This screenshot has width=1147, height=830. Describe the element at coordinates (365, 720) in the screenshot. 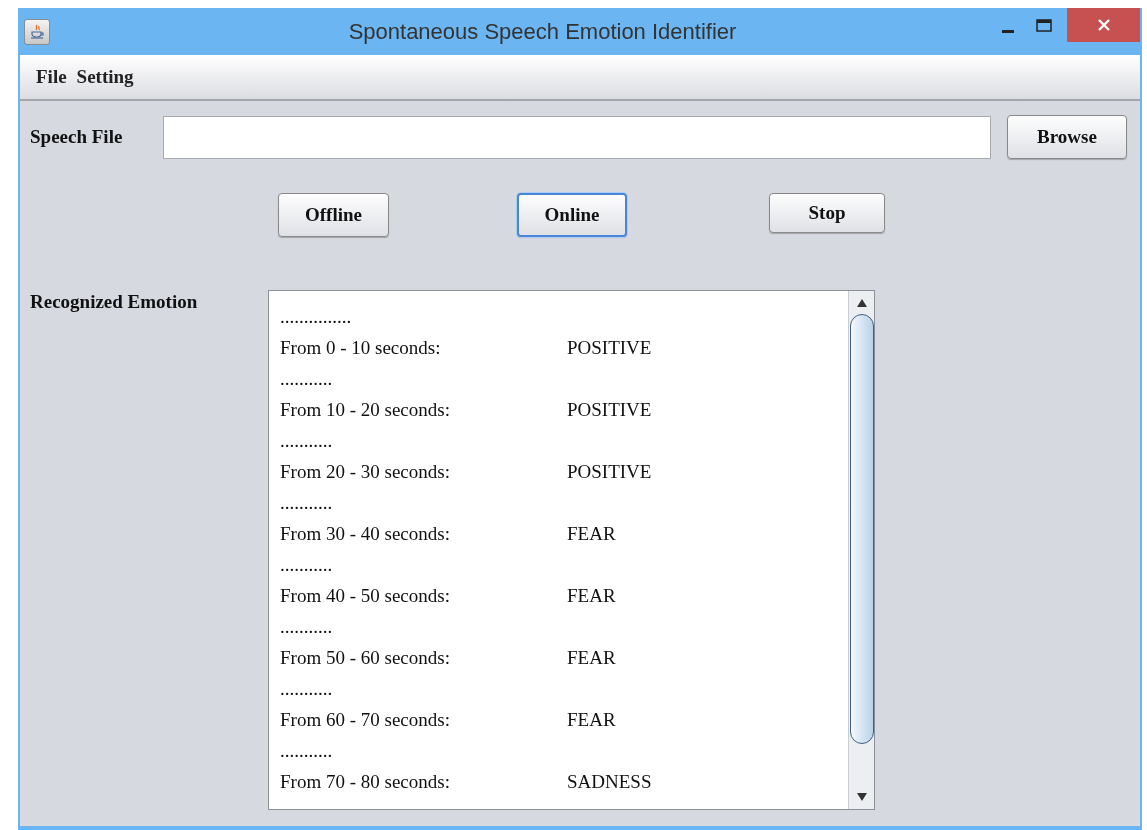

I see `time-range: From 60 - 70 seconds:` at that location.